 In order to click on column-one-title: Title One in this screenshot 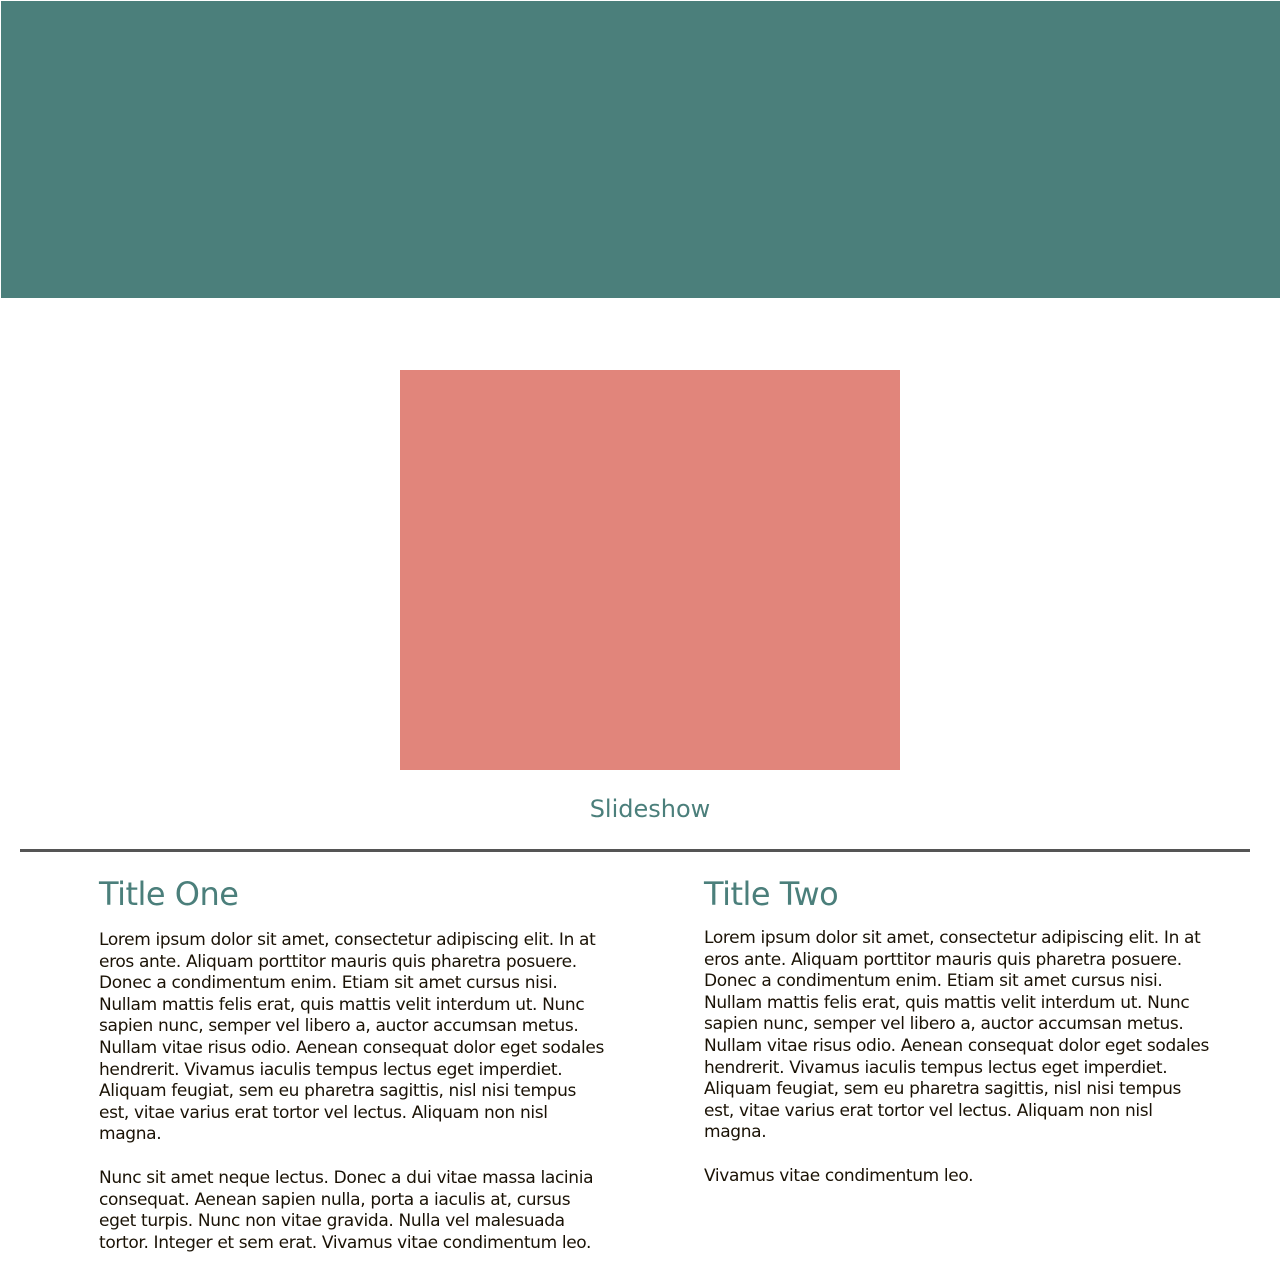, I will do `click(169, 894)`.